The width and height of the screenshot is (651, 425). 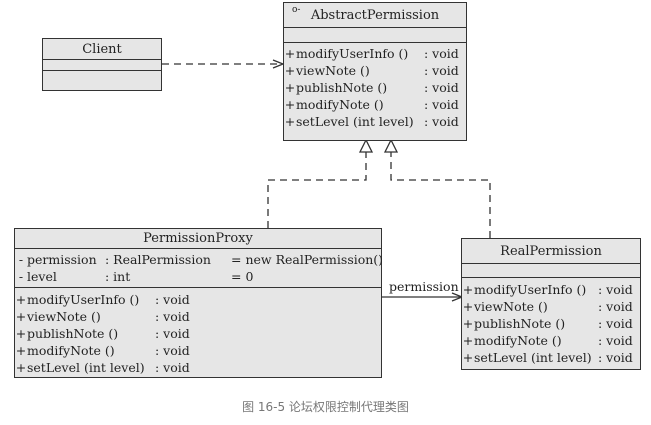 I want to click on method-section, so click(x=102, y=80).